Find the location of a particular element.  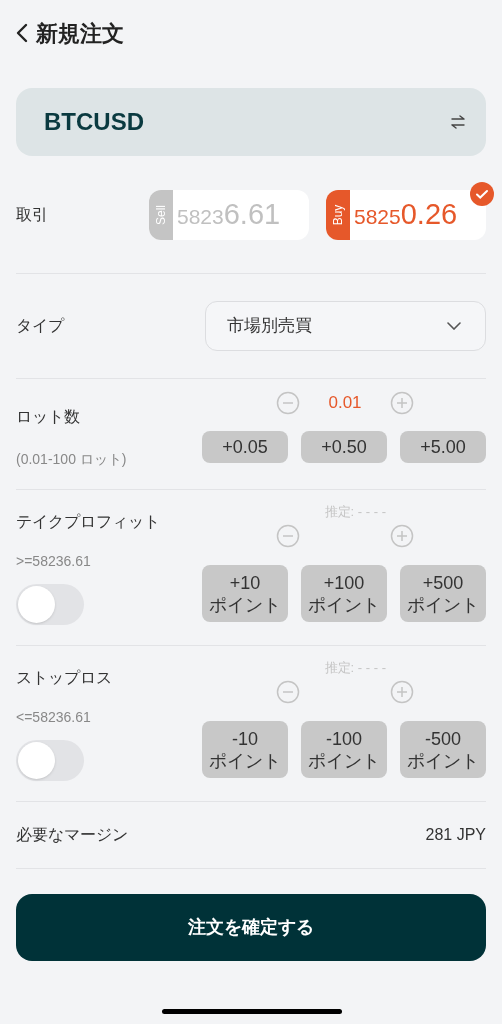

order-type-dropdown: 市場別売買 is located at coordinates (345, 326).